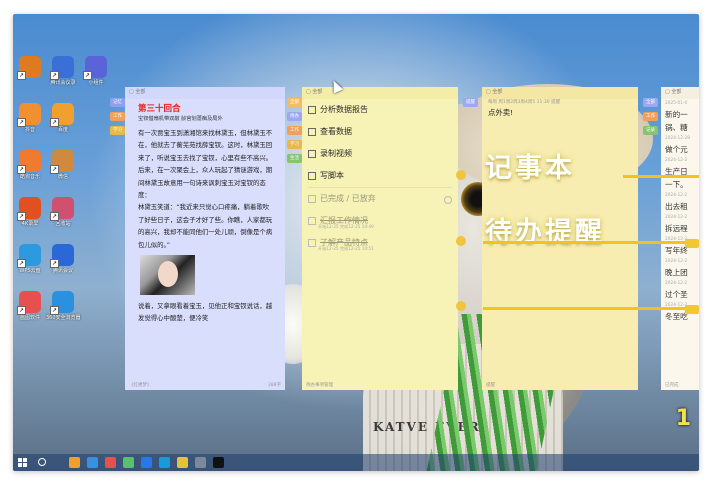 The image size is (712, 484). What do you see at coordinates (680, 294) in the screenshot?
I see `list-item: 过个圣` at bounding box center [680, 294].